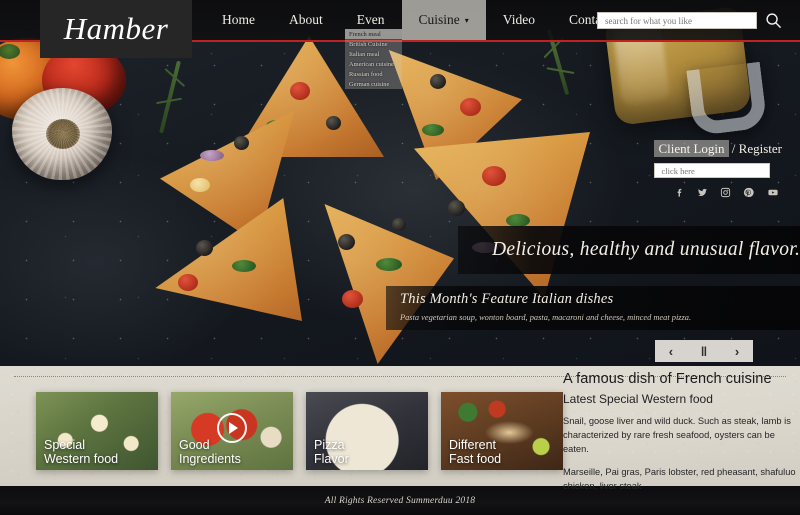  Describe the element at coordinates (81, 458) in the screenshot. I see `card-label-line2: Western food` at that location.